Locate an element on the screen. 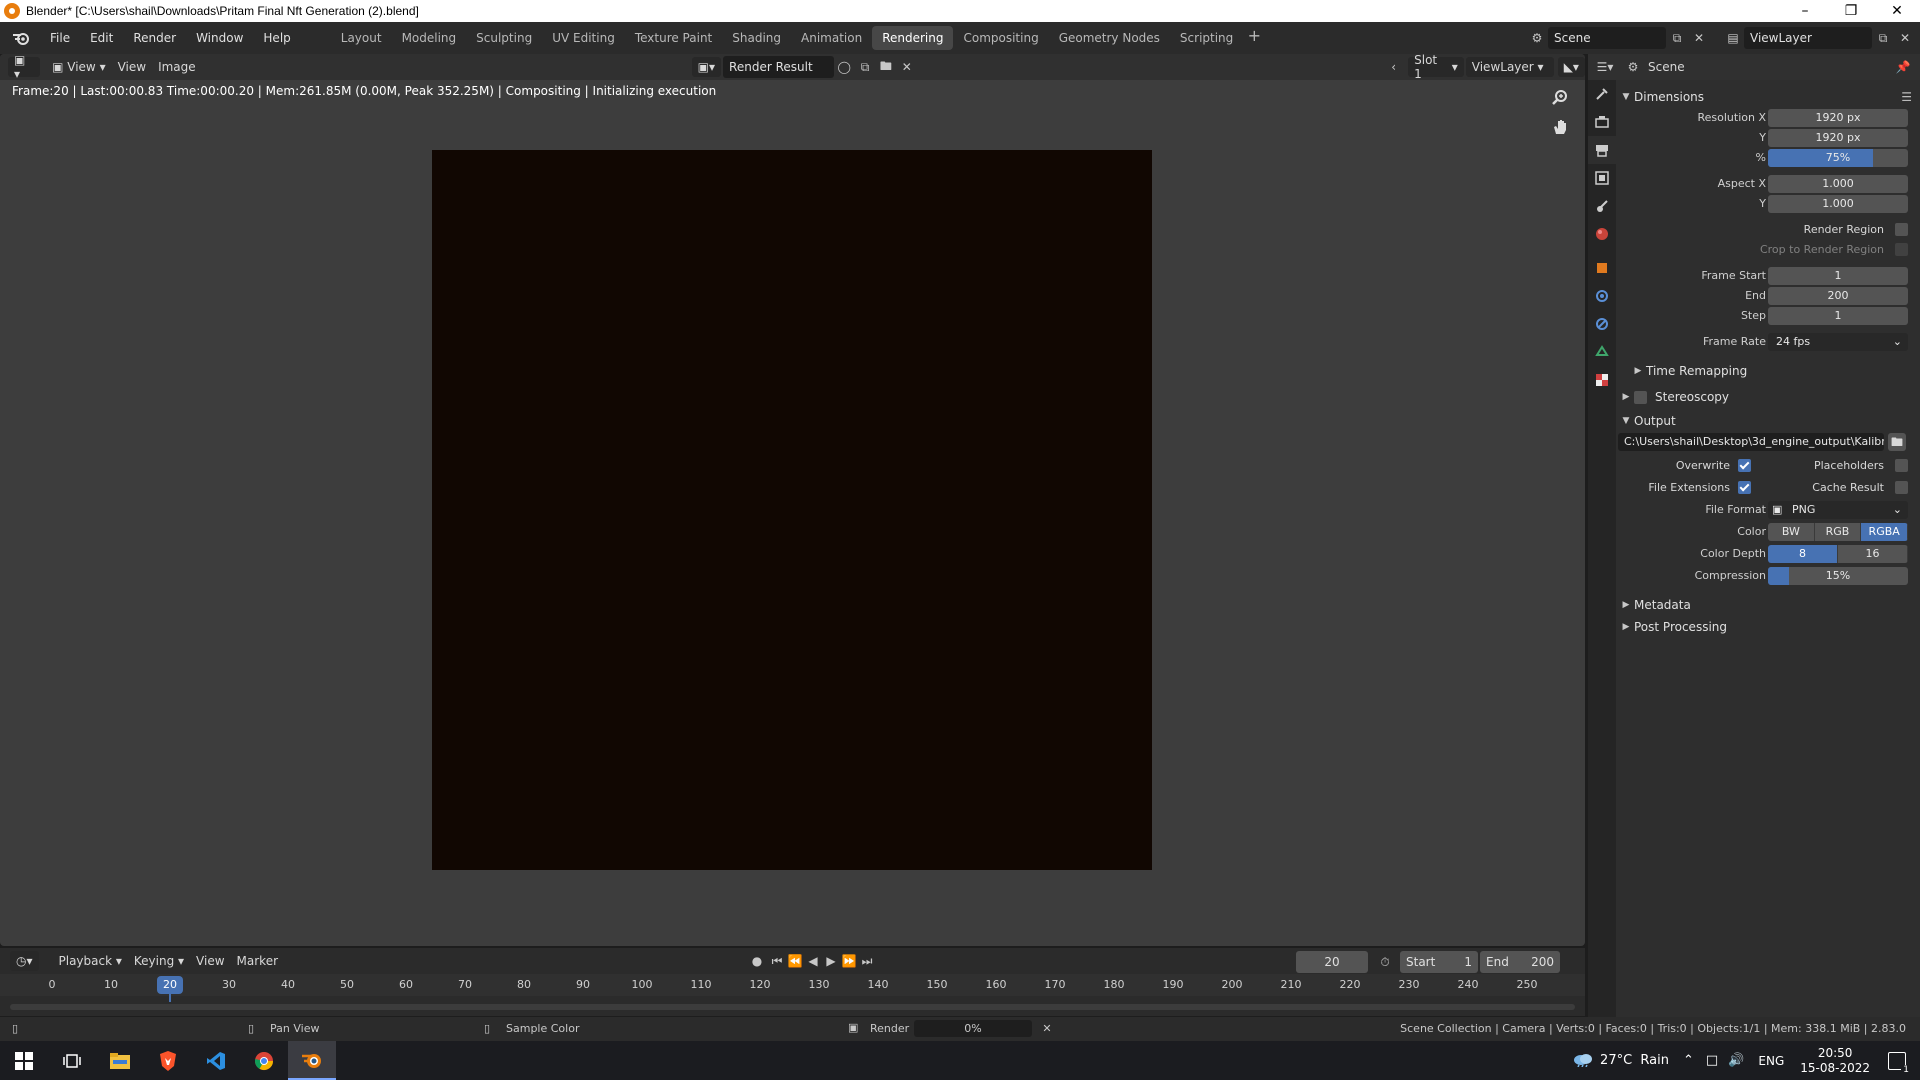 This screenshot has width=1920, height=1080. tool-tab-icon is located at coordinates (1602, 94).